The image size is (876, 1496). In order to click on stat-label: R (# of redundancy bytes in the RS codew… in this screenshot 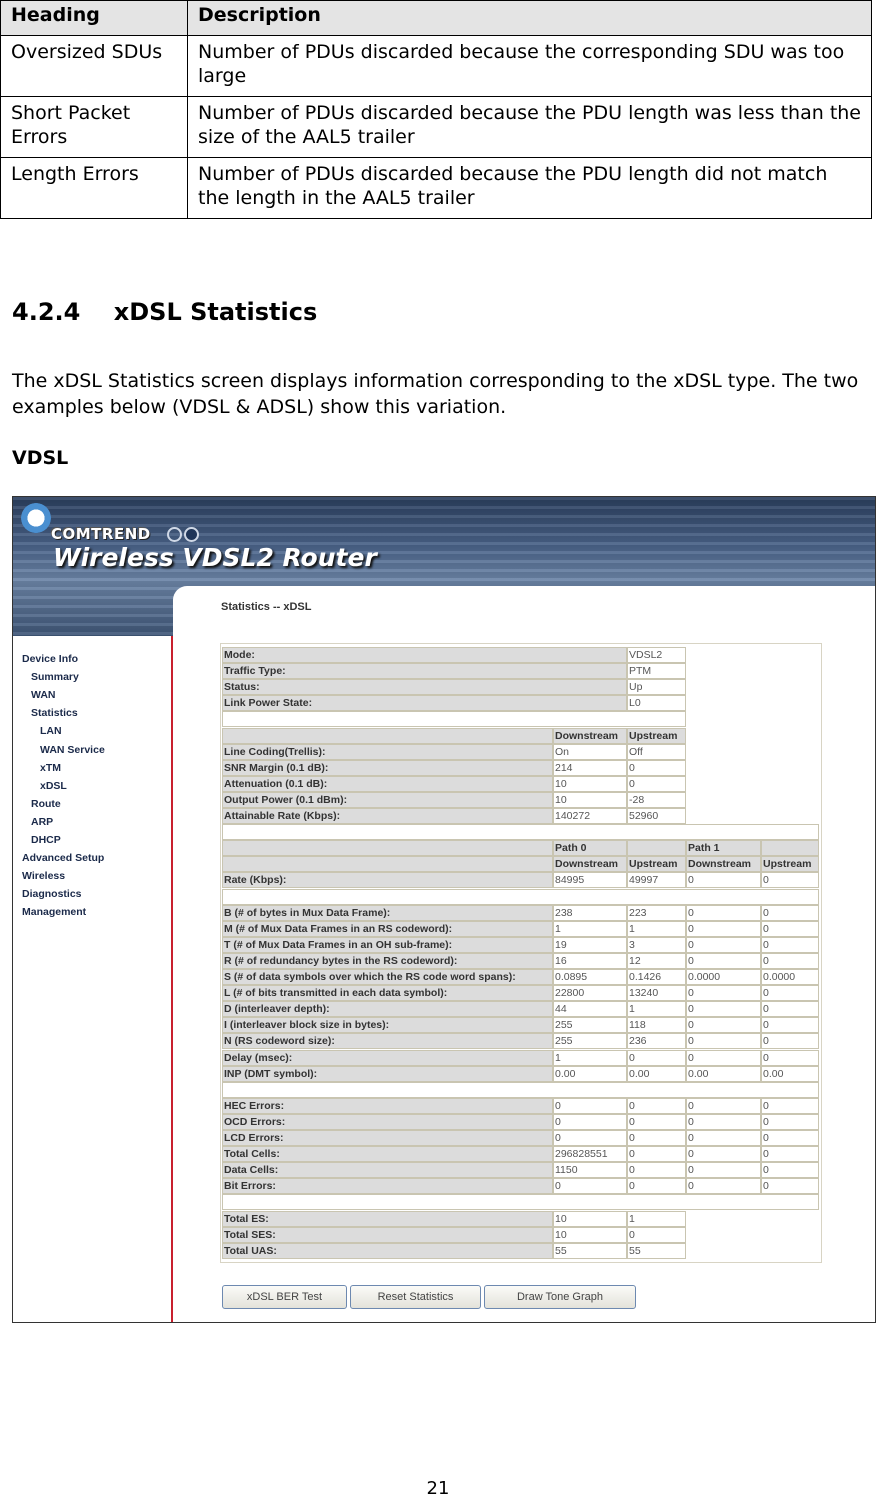, I will do `click(387, 960)`.